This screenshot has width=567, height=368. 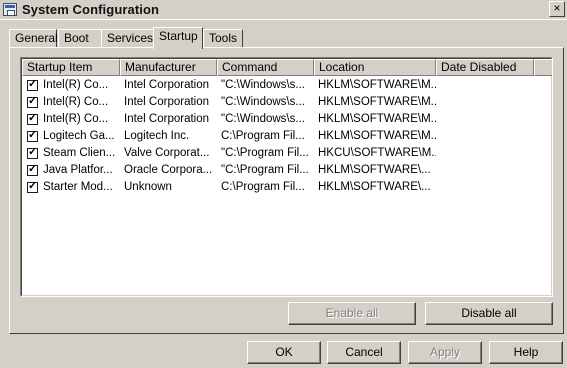 What do you see at coordinates (489, 313) in the screenshot?
I see `disable-all-button: Disable all` at bounding box center [489, 313].